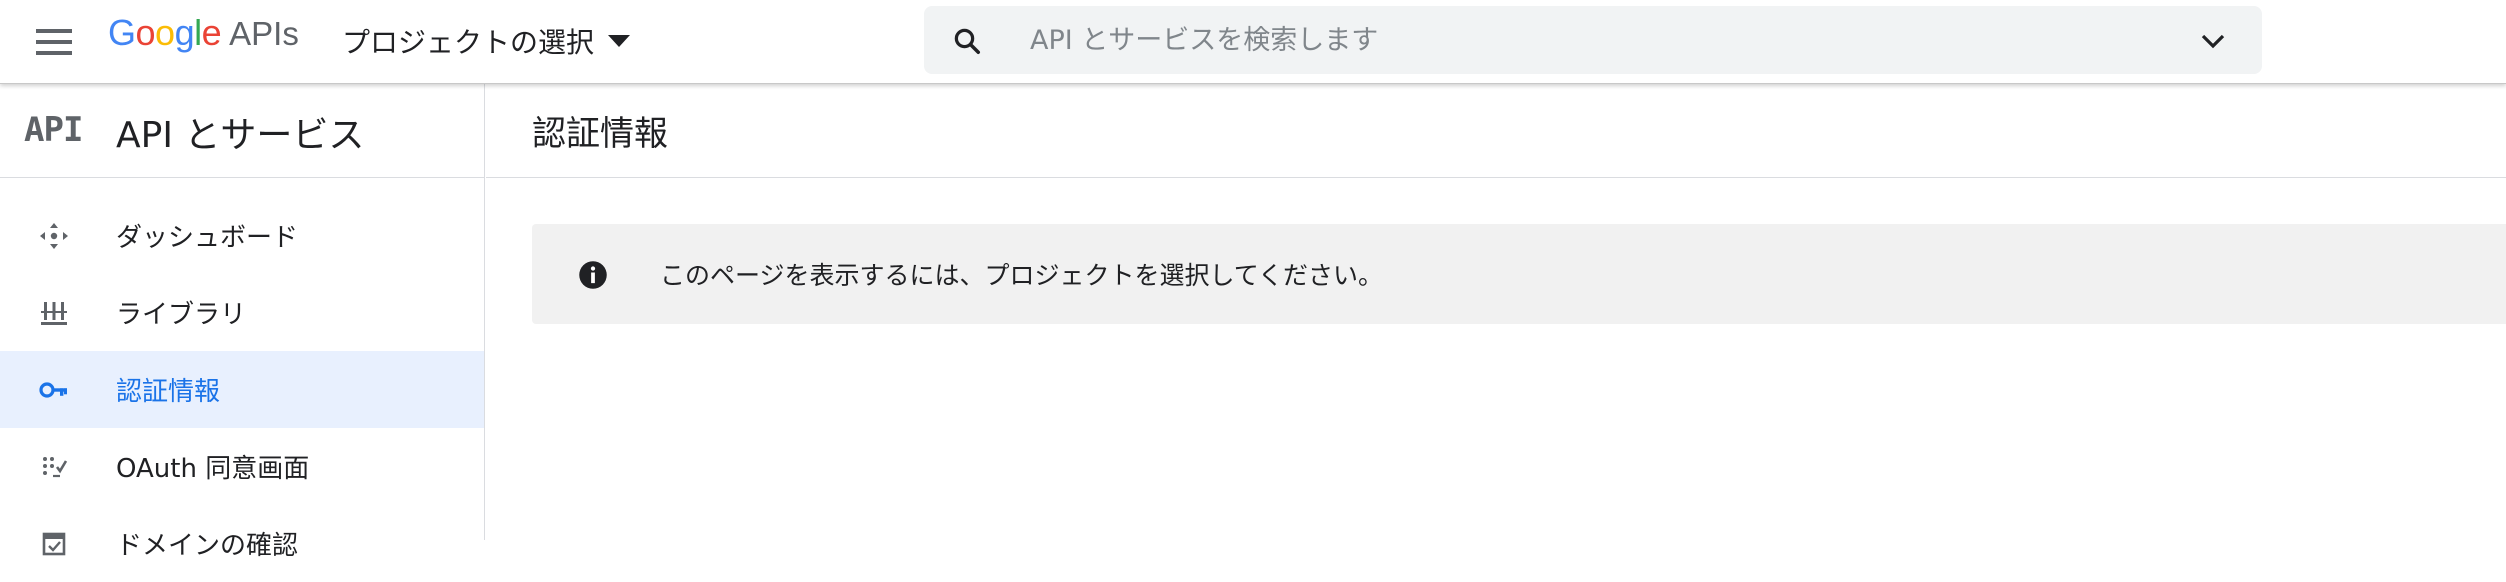 The width and height of the screenshot is (2506, 582). Describe the element at coordinates (240, 135) in the screenshot. I see `sidebar-title: API とサービス` at that location.